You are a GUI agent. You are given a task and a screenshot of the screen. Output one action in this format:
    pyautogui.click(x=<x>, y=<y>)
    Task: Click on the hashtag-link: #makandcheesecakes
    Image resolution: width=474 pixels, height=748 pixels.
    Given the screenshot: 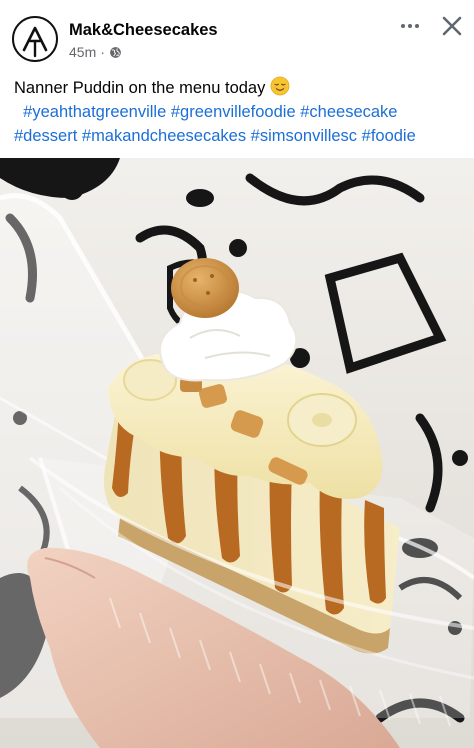 What is the action you would take?
    pyautogui.click(x=164, y=136)
    